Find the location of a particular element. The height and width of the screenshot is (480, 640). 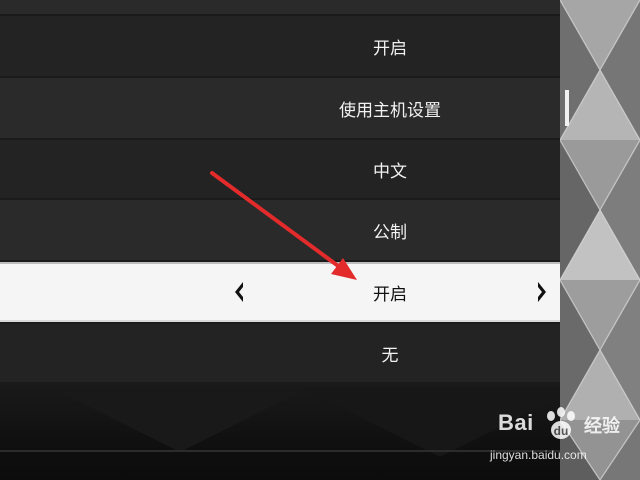

menu-row-2: 使用主机设置 is located at coordinates (280, 108).